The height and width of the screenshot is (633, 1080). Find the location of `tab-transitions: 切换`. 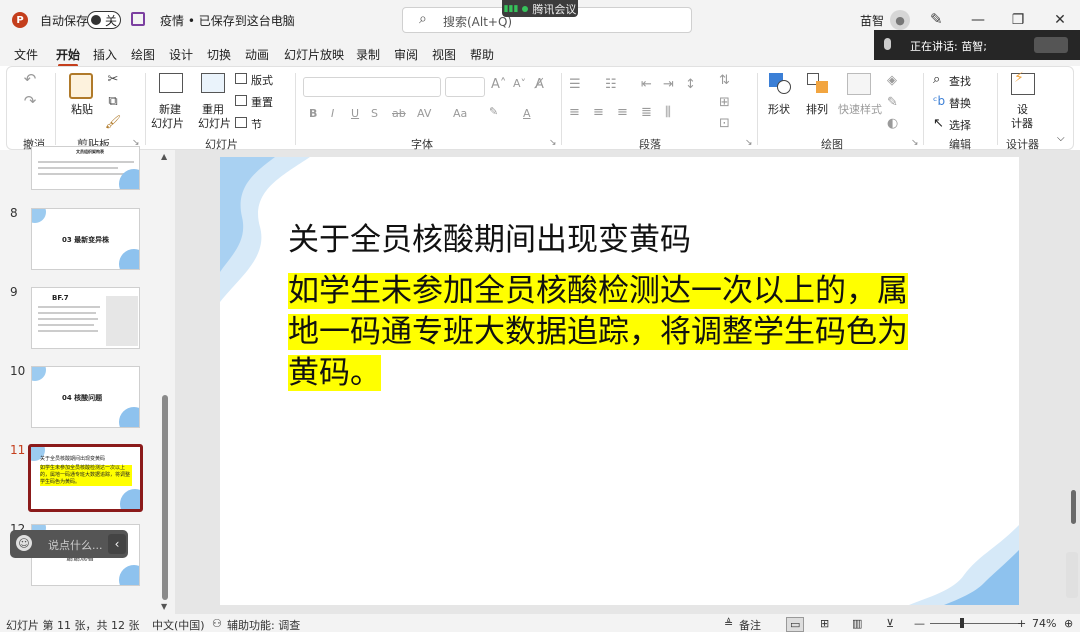

tab-transitions: 切换 is located at coordinates (219, 54).